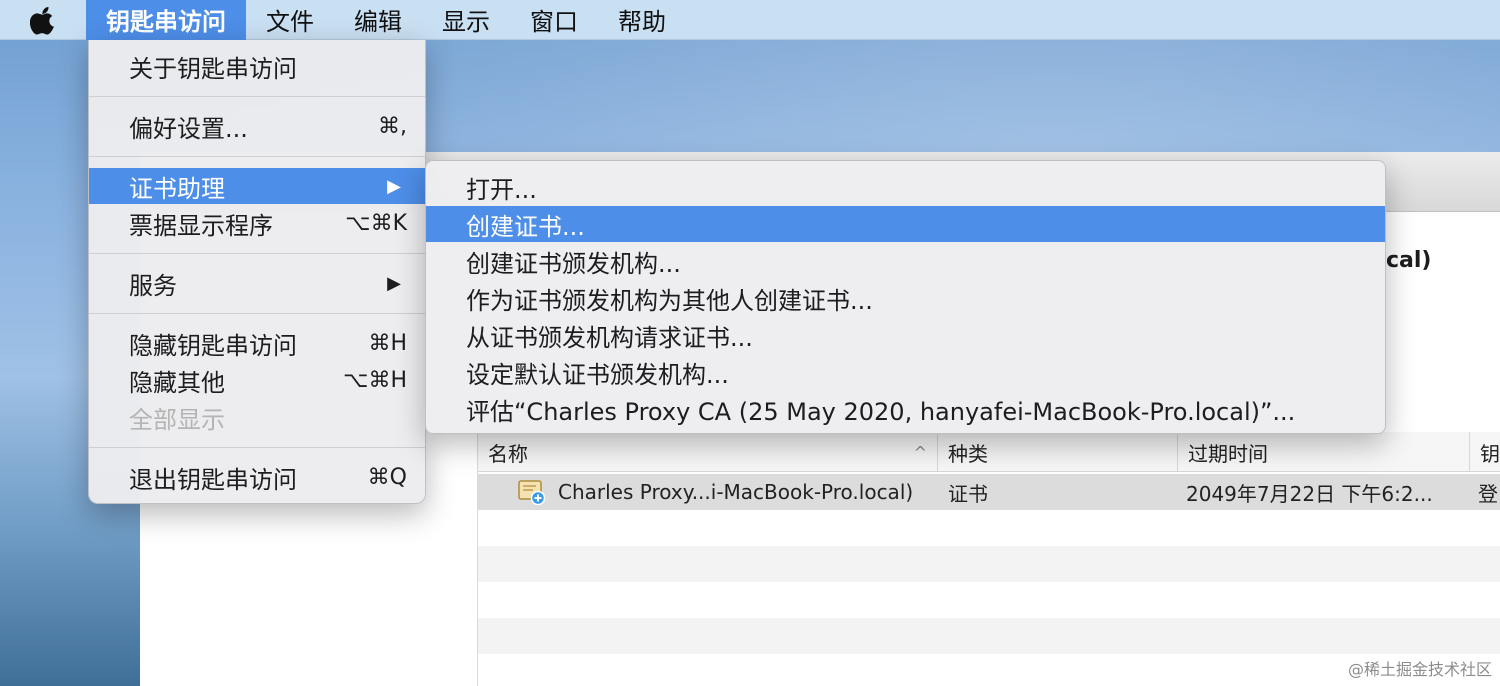 The image size is (1500, 686). Describe the element at coordinates (554, 20) in the screenshot. I see `menu-window: 窗口` at that location.